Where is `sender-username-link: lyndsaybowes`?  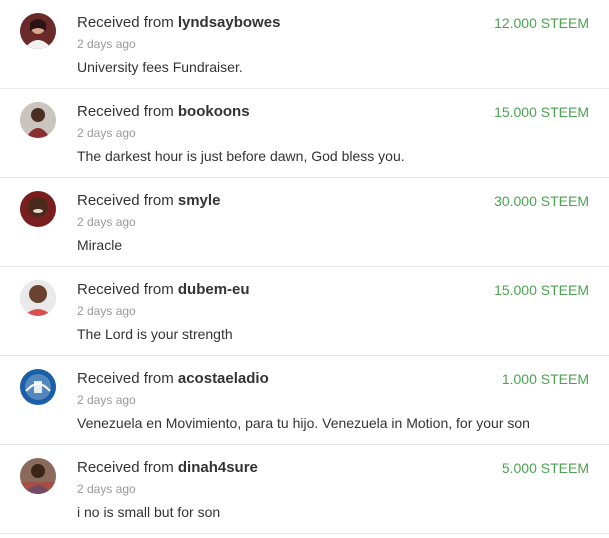 sender-username-link: lyndsaybowes is located at coordinates (229, 22).